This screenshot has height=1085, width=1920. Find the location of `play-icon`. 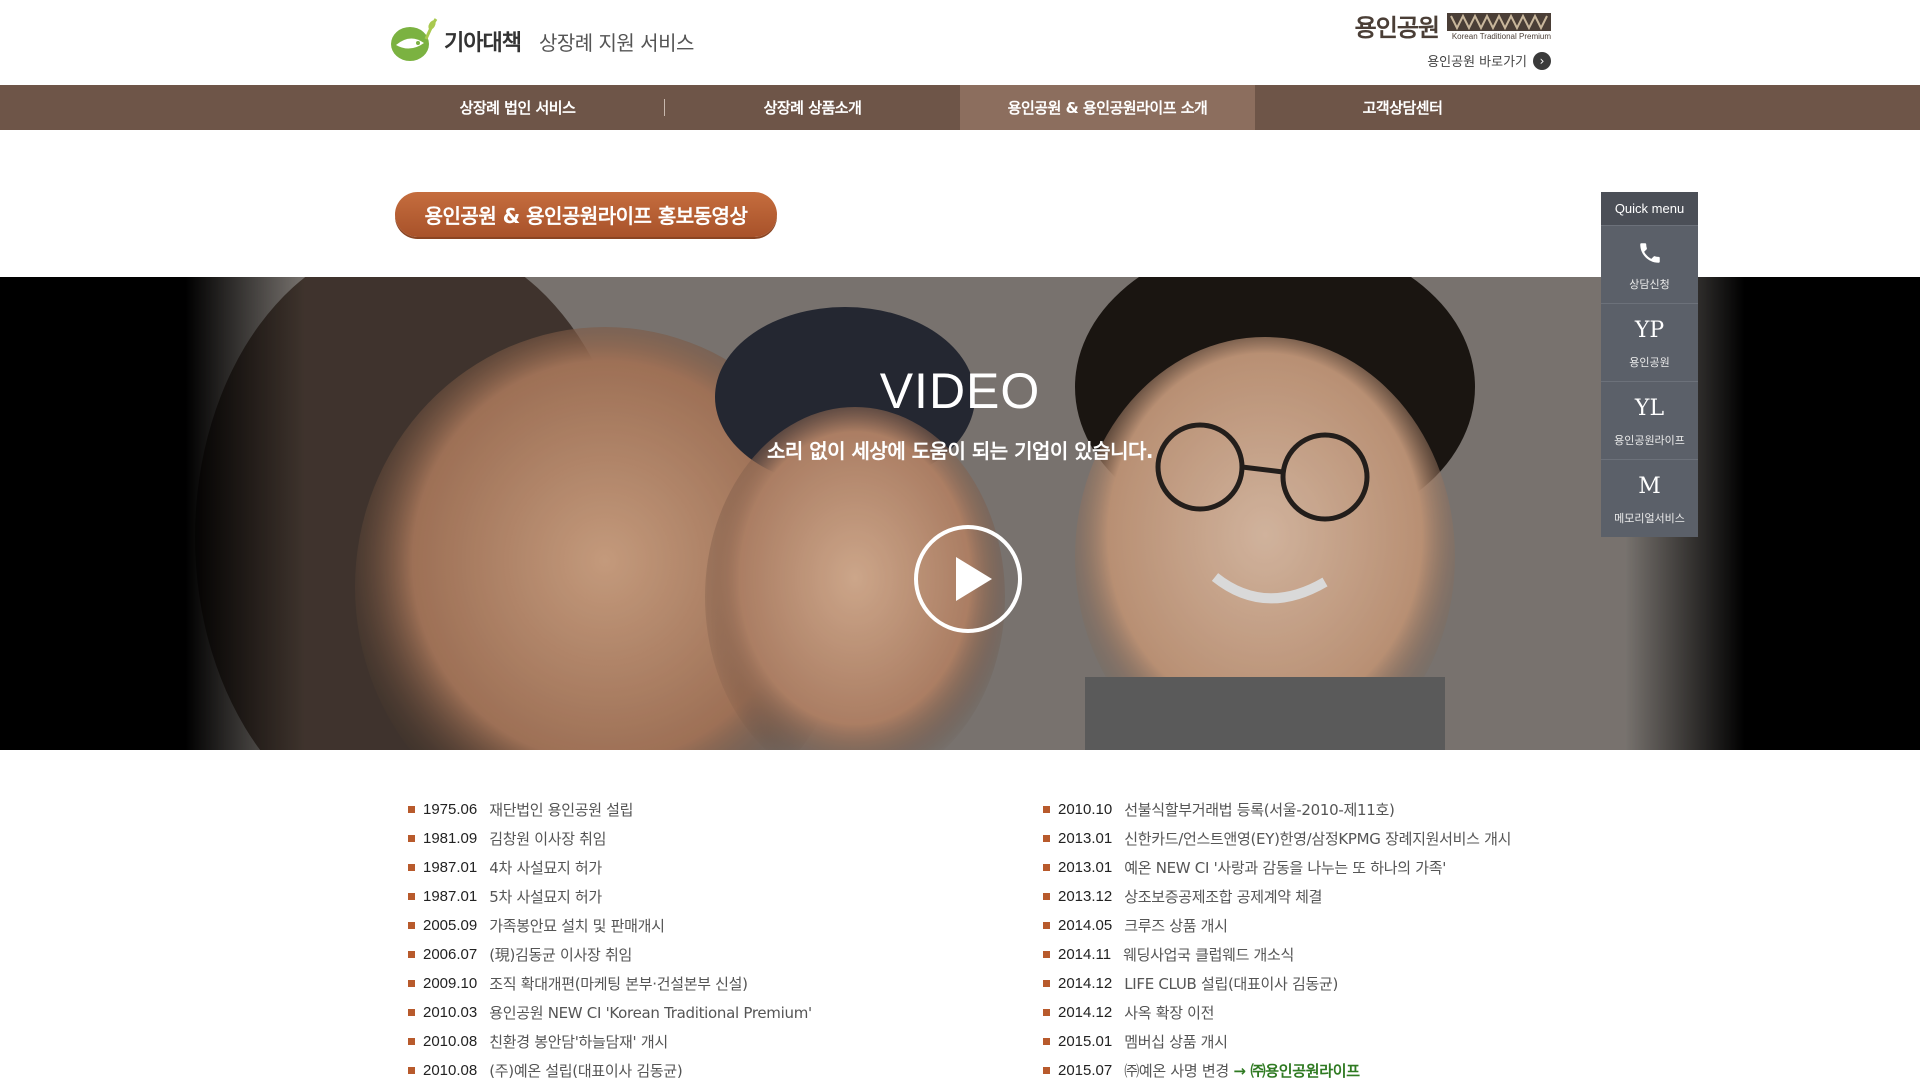

play-icon is located at coordinates (974, 579).